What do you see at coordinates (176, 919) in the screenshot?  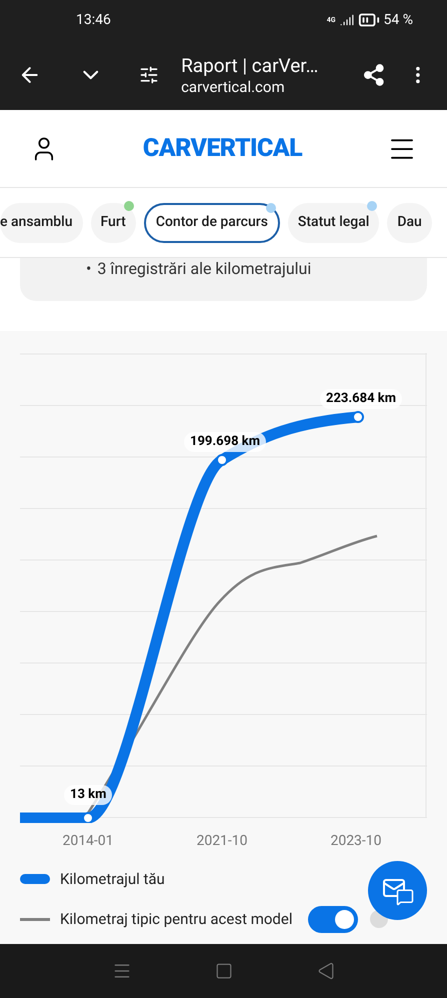 I see `legend-label: Kilometraj tipic pentru acest model` at bounding box center [176, 919].